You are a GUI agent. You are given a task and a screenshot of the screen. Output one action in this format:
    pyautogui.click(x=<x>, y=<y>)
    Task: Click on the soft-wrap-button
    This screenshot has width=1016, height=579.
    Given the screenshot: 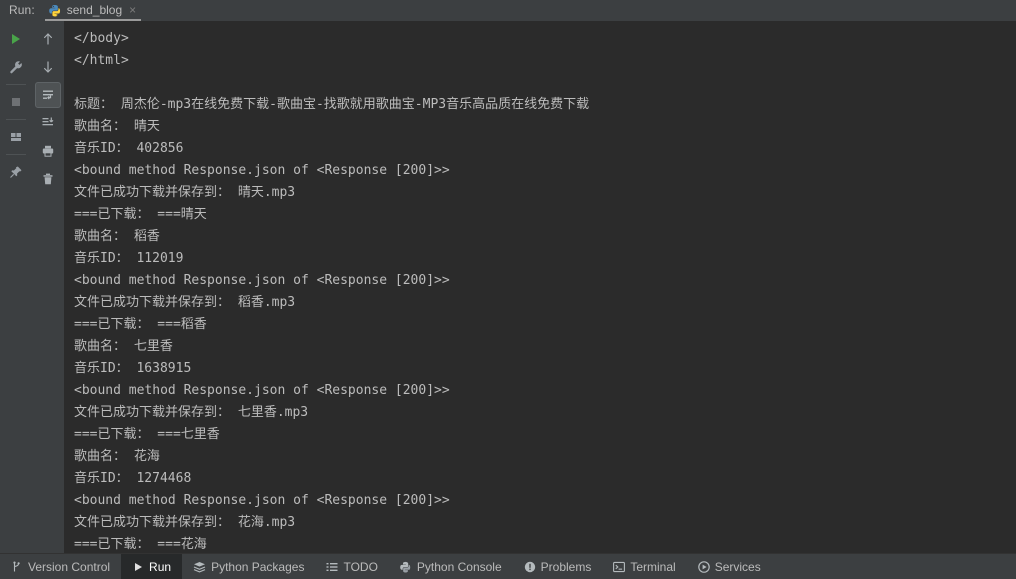 What is the action you would take?
    pyautogui.click(x=48, y=95)
    